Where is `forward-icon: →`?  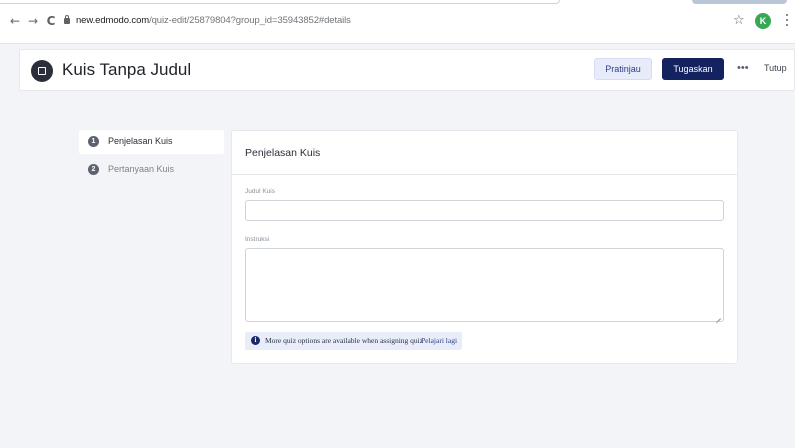 forward-icon: → is located at coordinates (33, 21).